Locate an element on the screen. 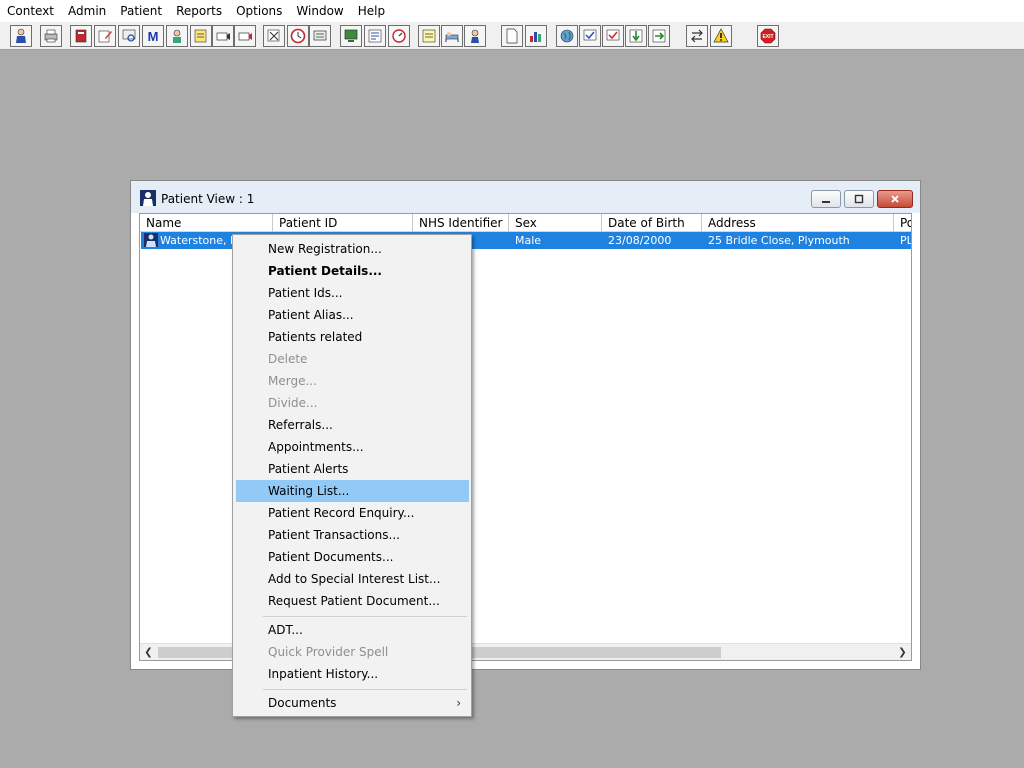  doctor-icon is located at coordinates (177, 36).